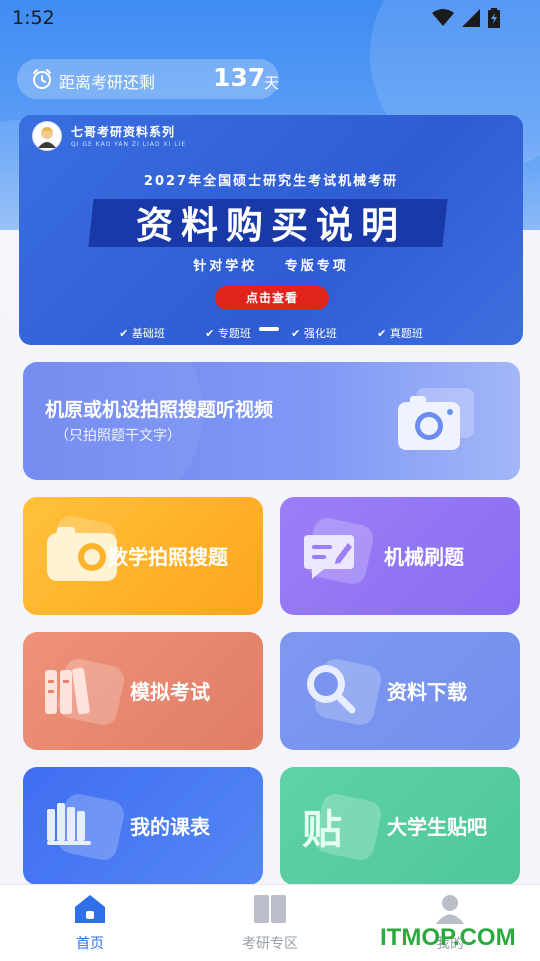 The width and height of the screenshot is (540, 961). I want to click on banner-brand-sub: QI GE KAO YAN ZI LIAO XI LIE, so click(129, 144).